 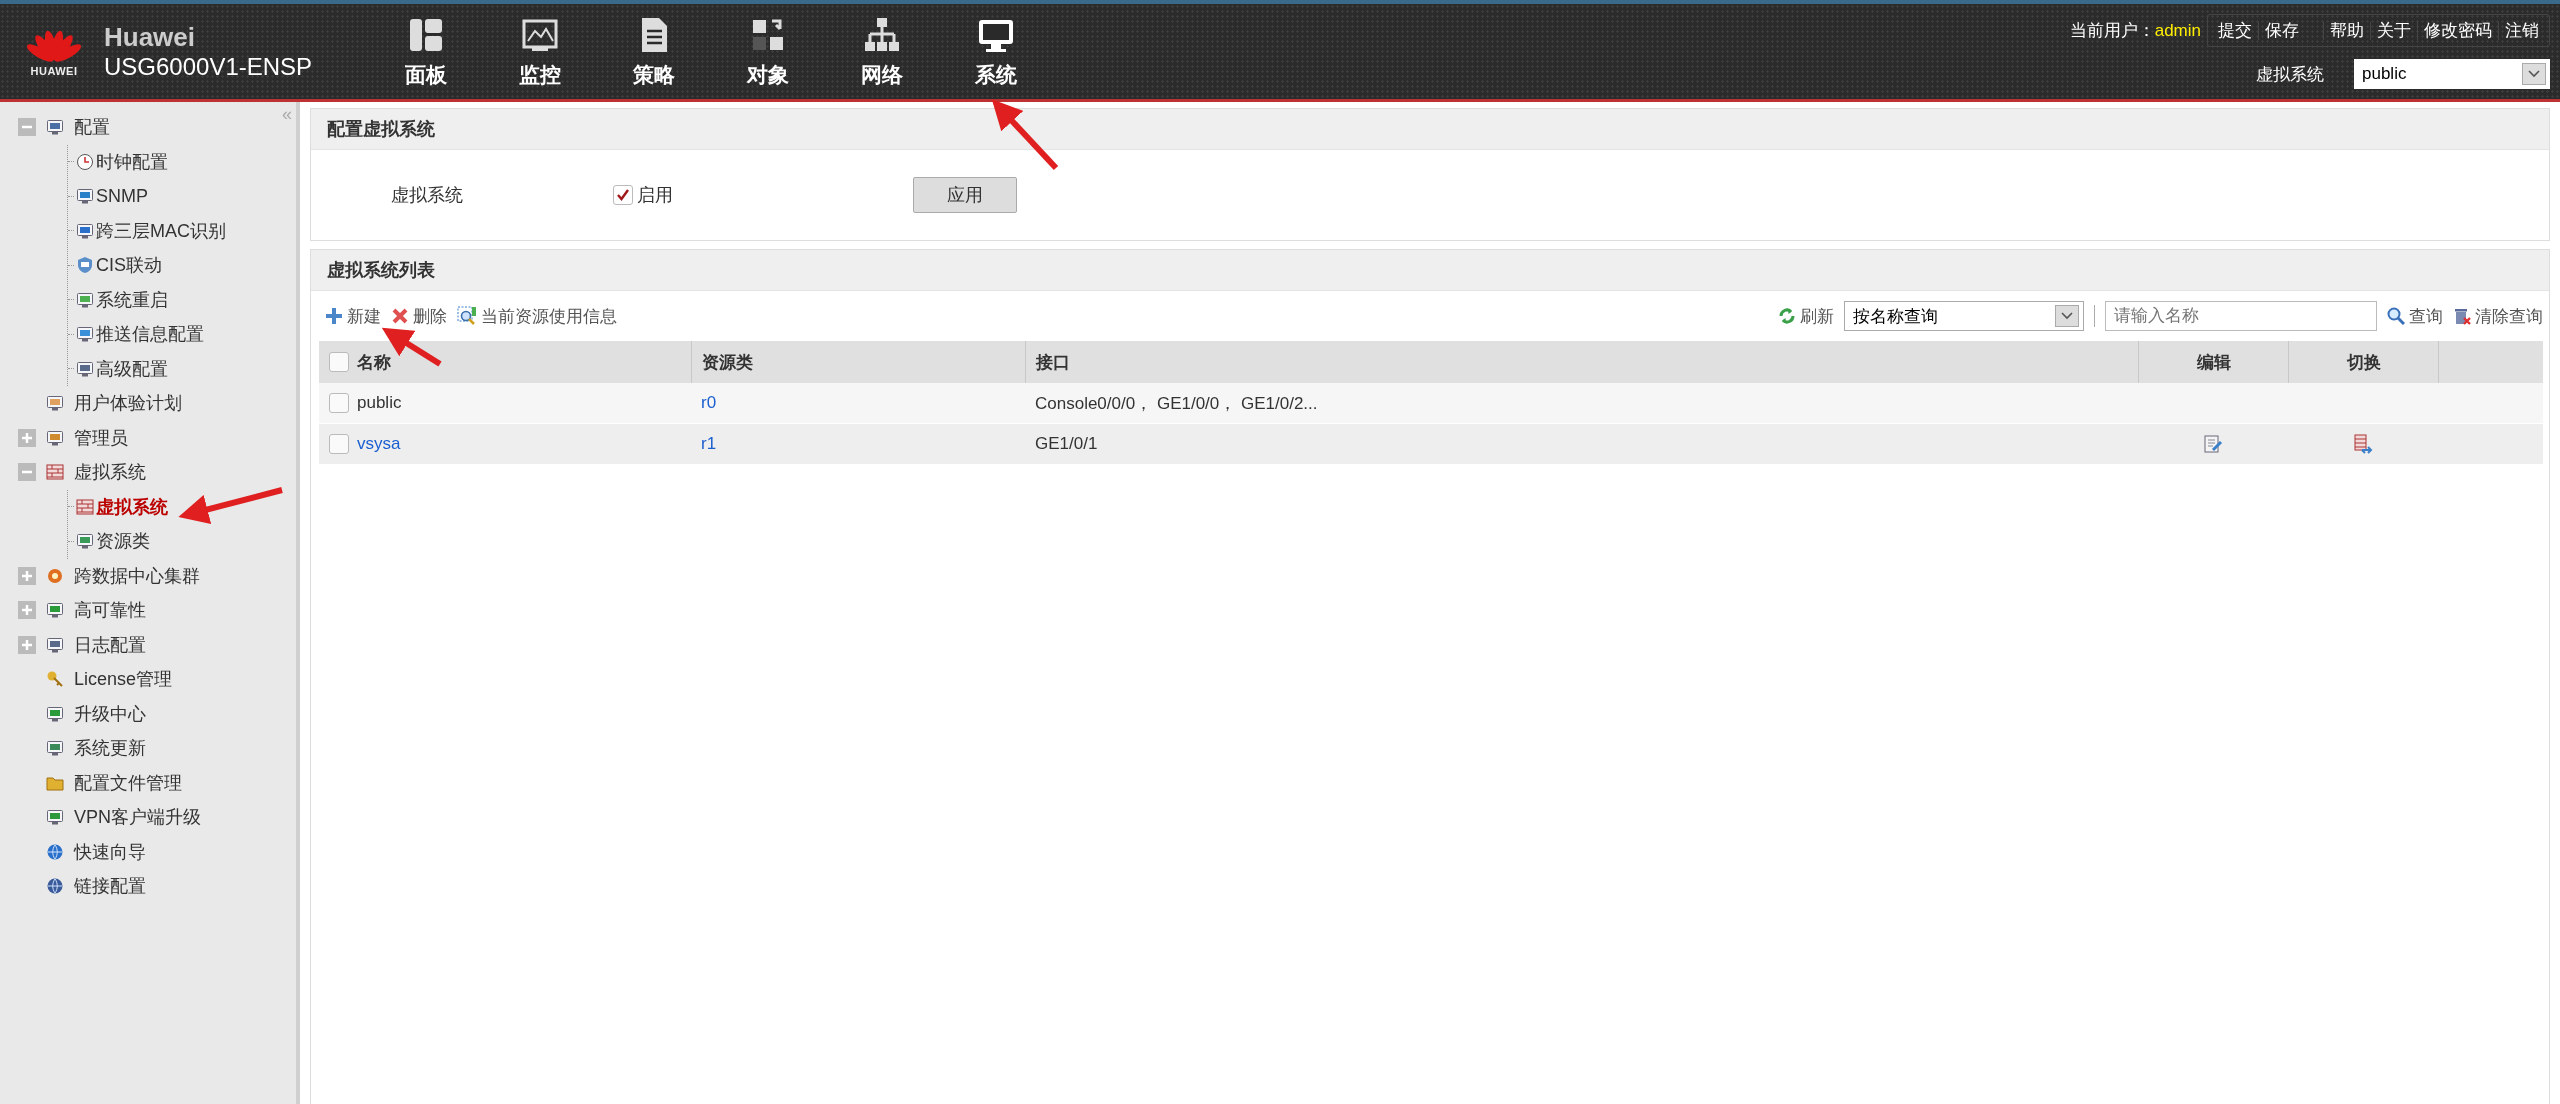 I want to click on trash-icon, so click(x=2462, y=316).